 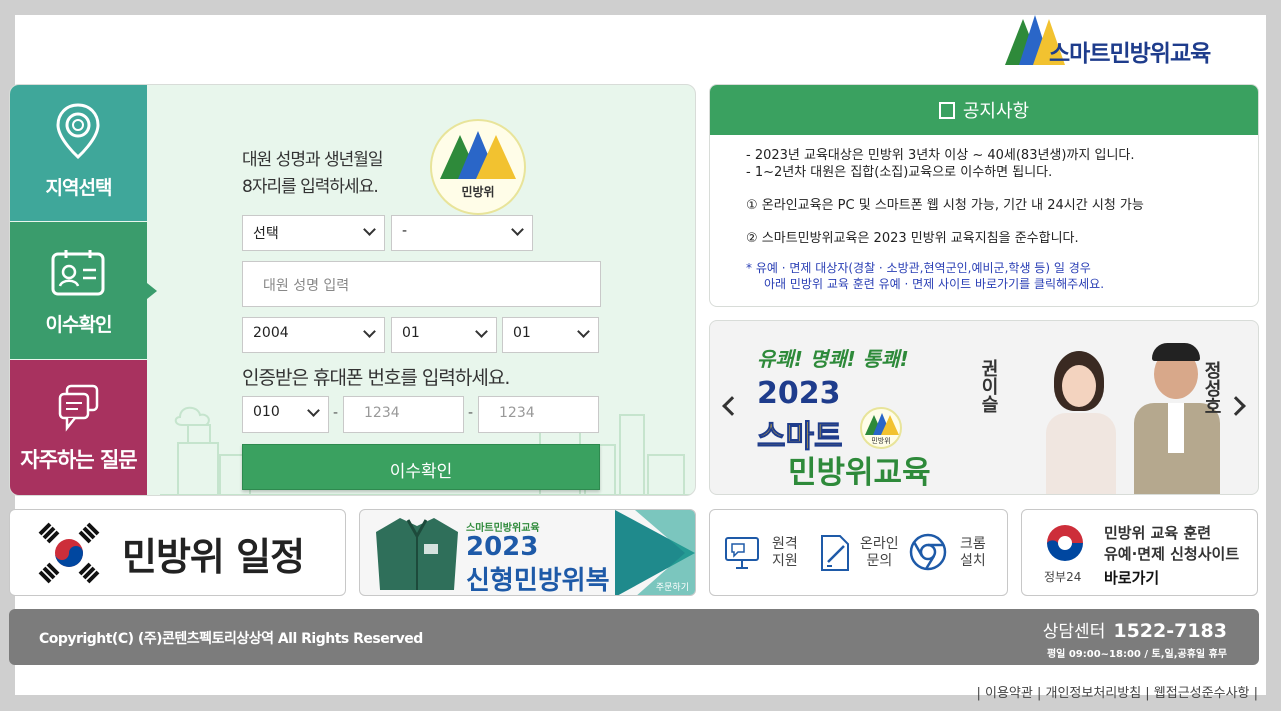 What do you see at coordinates (78, 273) in the screenshot?
I see `id-card-icon` at bounding box center [78, 273].